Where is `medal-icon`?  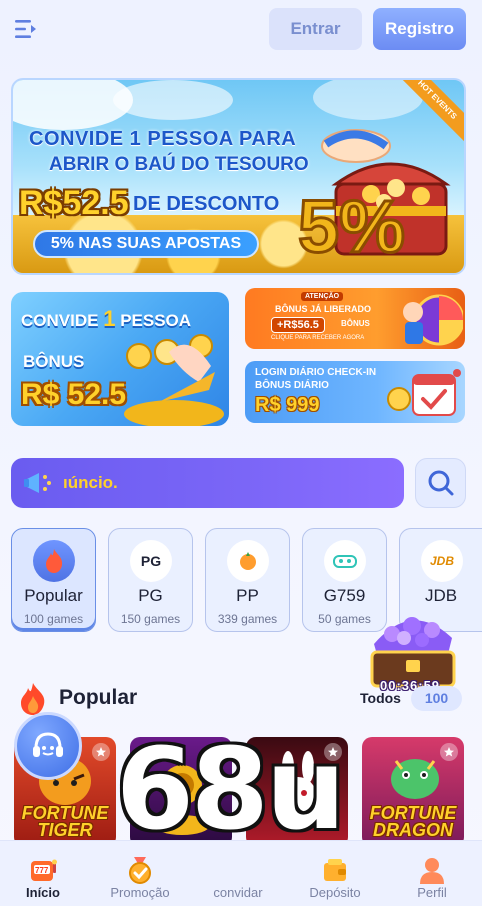
medal-icon is located at coordinates (140, 870).